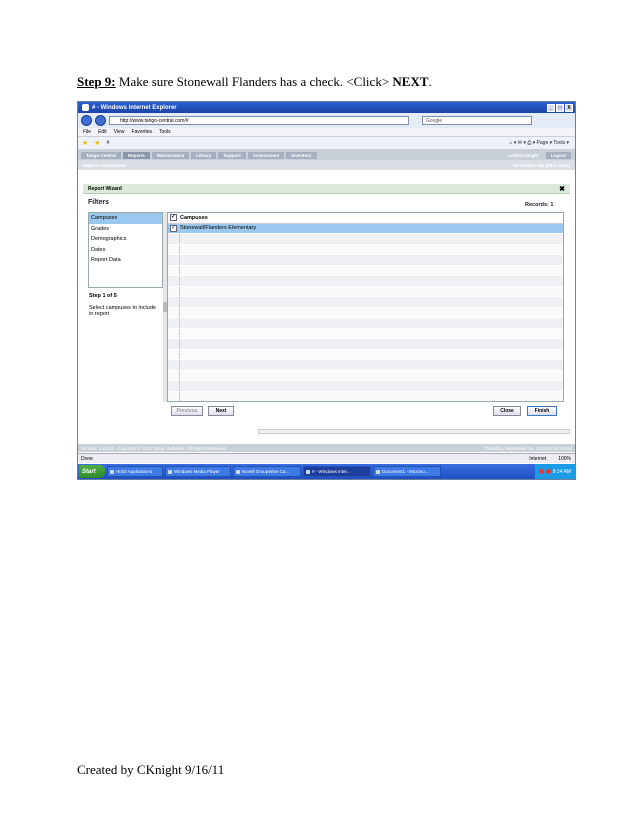  What do you see at coordinates (551, 107) in the screenshot?
I see `minimize-button: _` at bounding box center [551, 107].